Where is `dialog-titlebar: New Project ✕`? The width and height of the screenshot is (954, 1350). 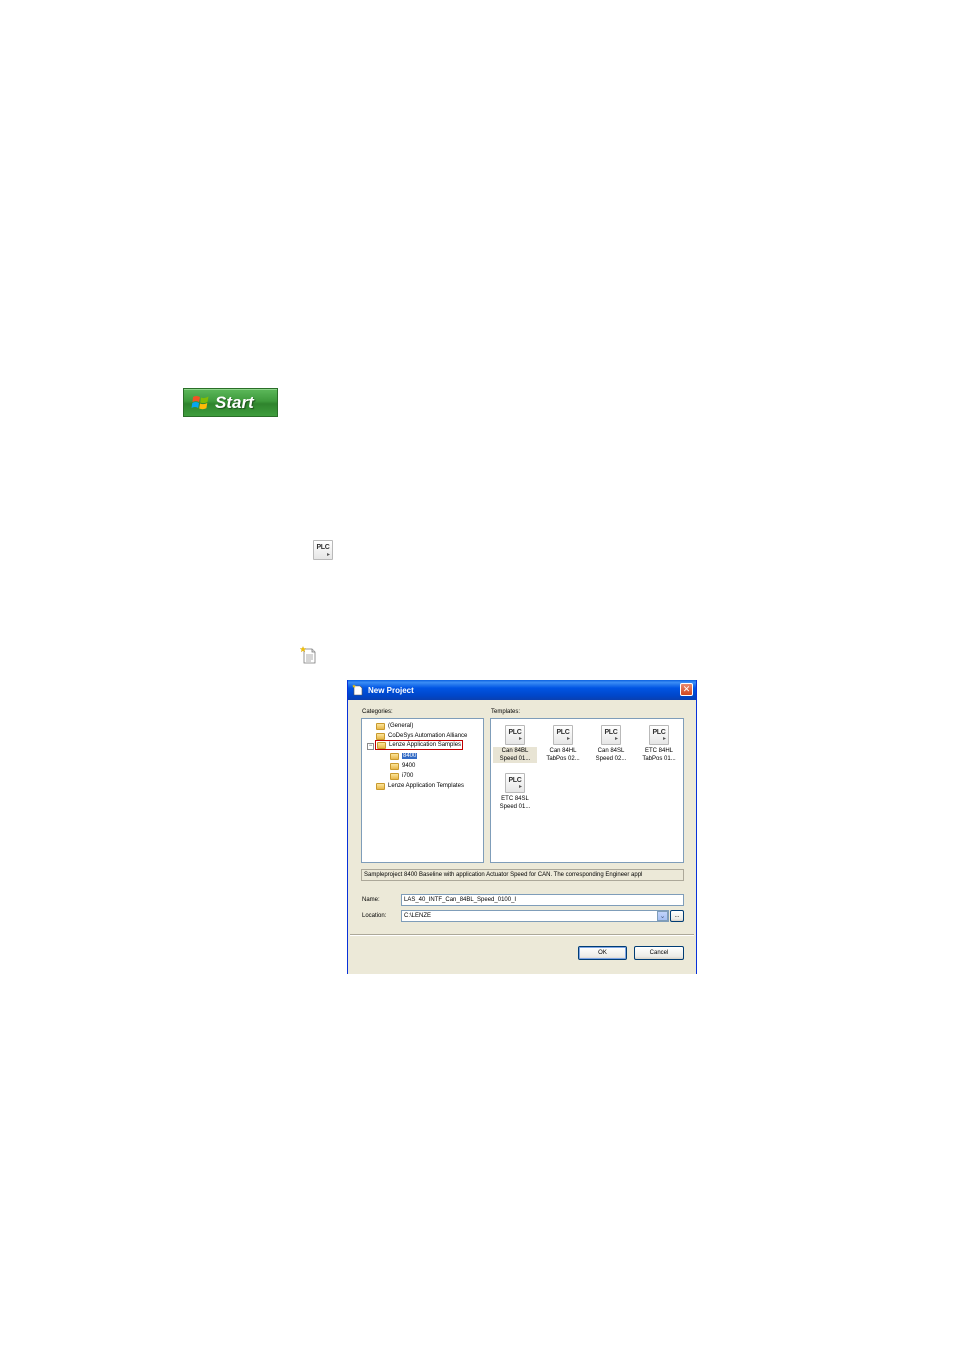
dialog-titlebar: New Project ✕ is located at coordinates (522, 690).